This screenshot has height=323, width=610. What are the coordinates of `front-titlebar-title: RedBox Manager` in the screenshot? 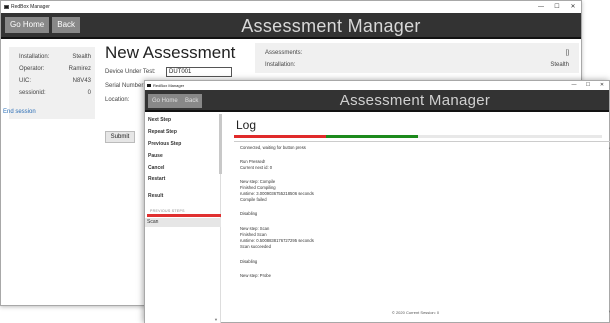 It's located at (169, 85).